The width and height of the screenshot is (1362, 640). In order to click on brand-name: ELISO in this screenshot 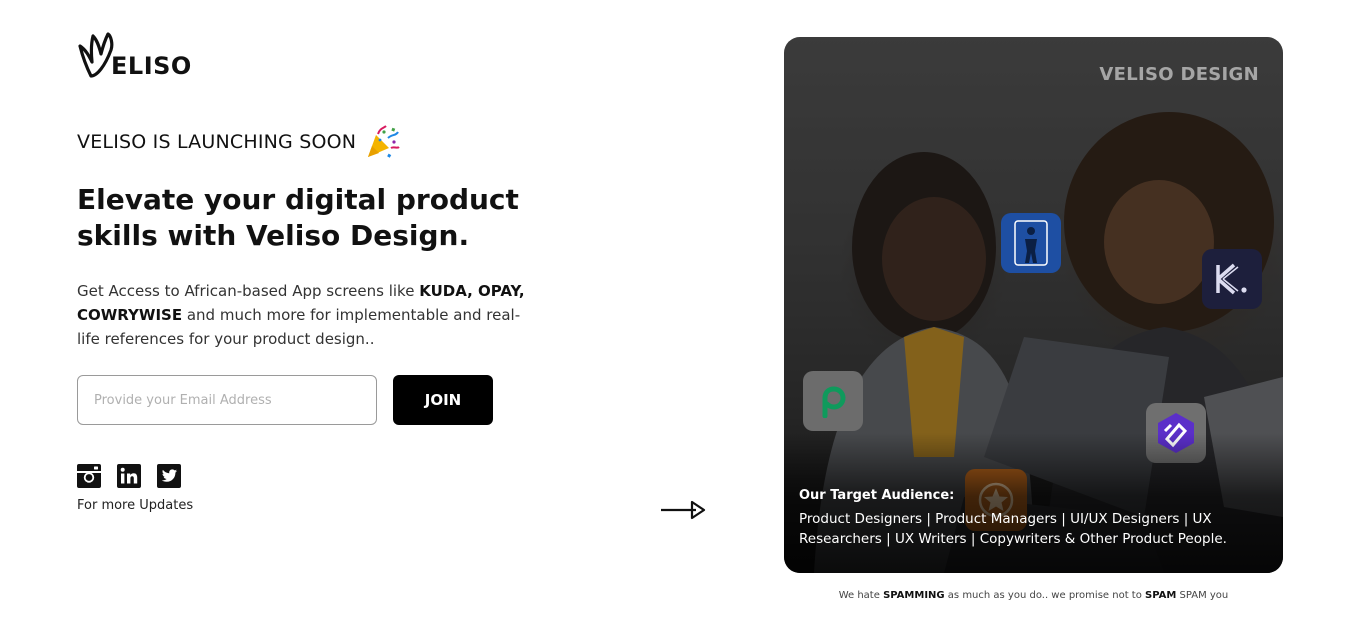, I will do `click(151, 66)`.